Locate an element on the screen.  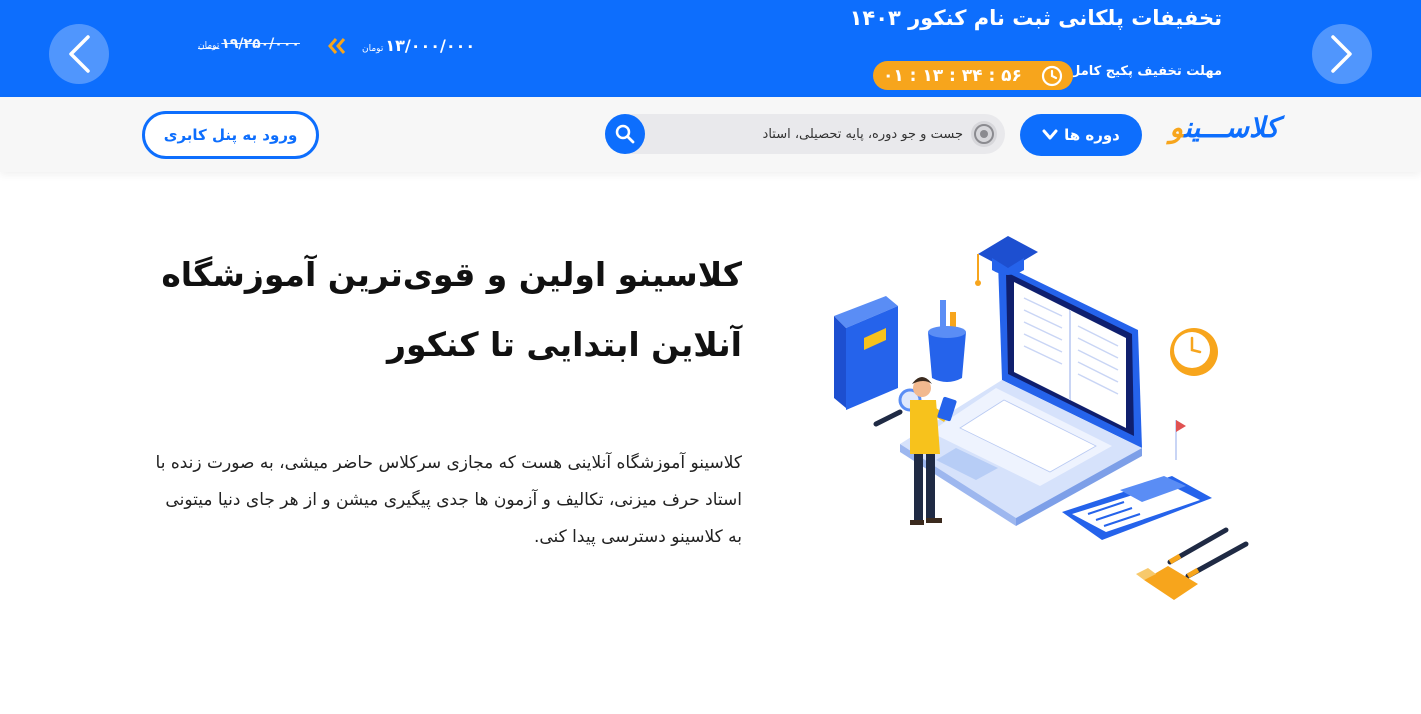
target-icon is located at coordinates (984, 134).